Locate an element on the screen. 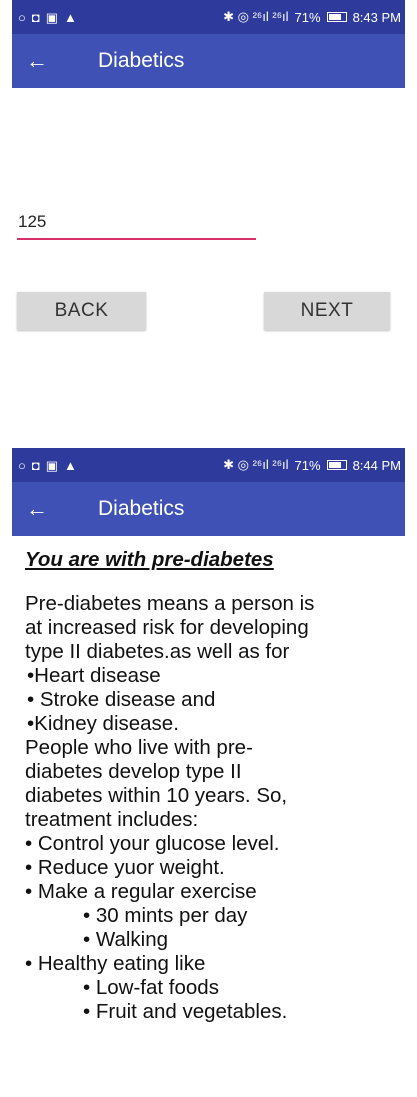 This screenshot has width=417, height=1097. bullet-item: • Healthy eating like is located at coordinates (115, 963).